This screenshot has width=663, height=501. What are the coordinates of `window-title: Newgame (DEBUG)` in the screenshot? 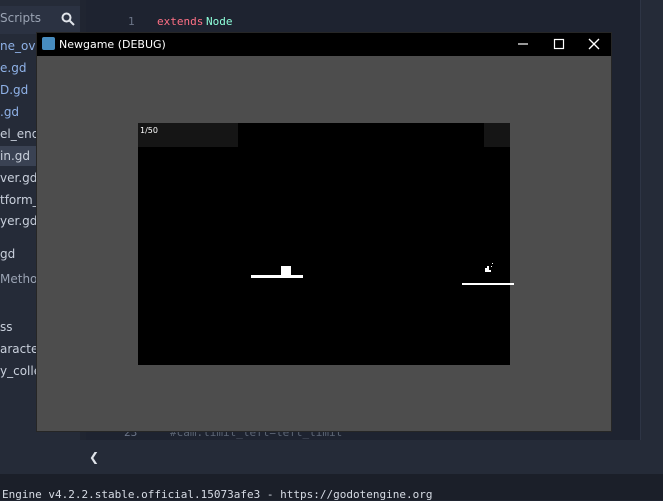 It's located at (112, 44).